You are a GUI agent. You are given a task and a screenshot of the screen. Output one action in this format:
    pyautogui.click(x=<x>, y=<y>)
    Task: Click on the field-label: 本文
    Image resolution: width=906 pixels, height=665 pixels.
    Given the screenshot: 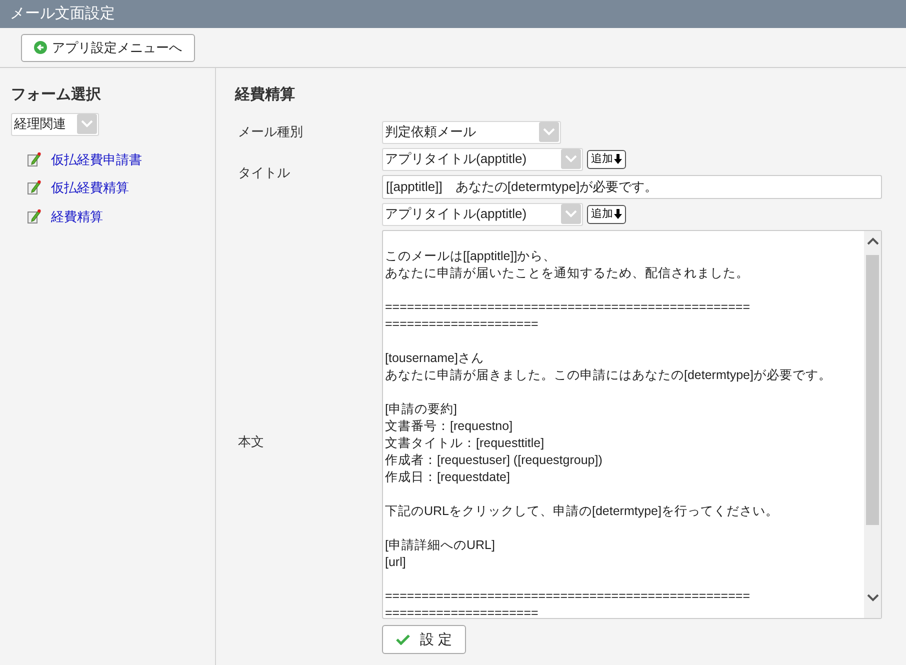 What is the action you would take?
    pyautogui.click(x=251, y=441)
    